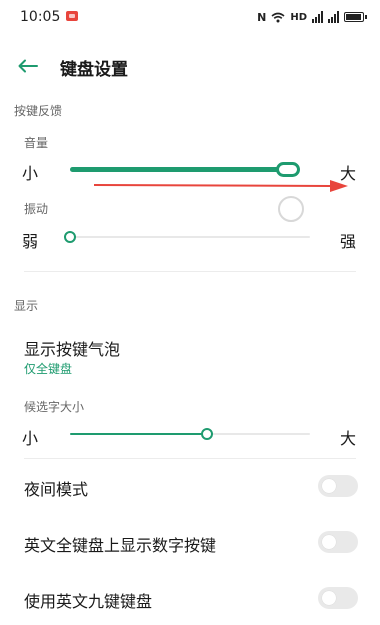 The height and width of the screenshot is (625, 380). What do you see at coordinates (36, 209) in the screenshot?
I see `vibration-label: 振动` at bounding box center [36, 209].